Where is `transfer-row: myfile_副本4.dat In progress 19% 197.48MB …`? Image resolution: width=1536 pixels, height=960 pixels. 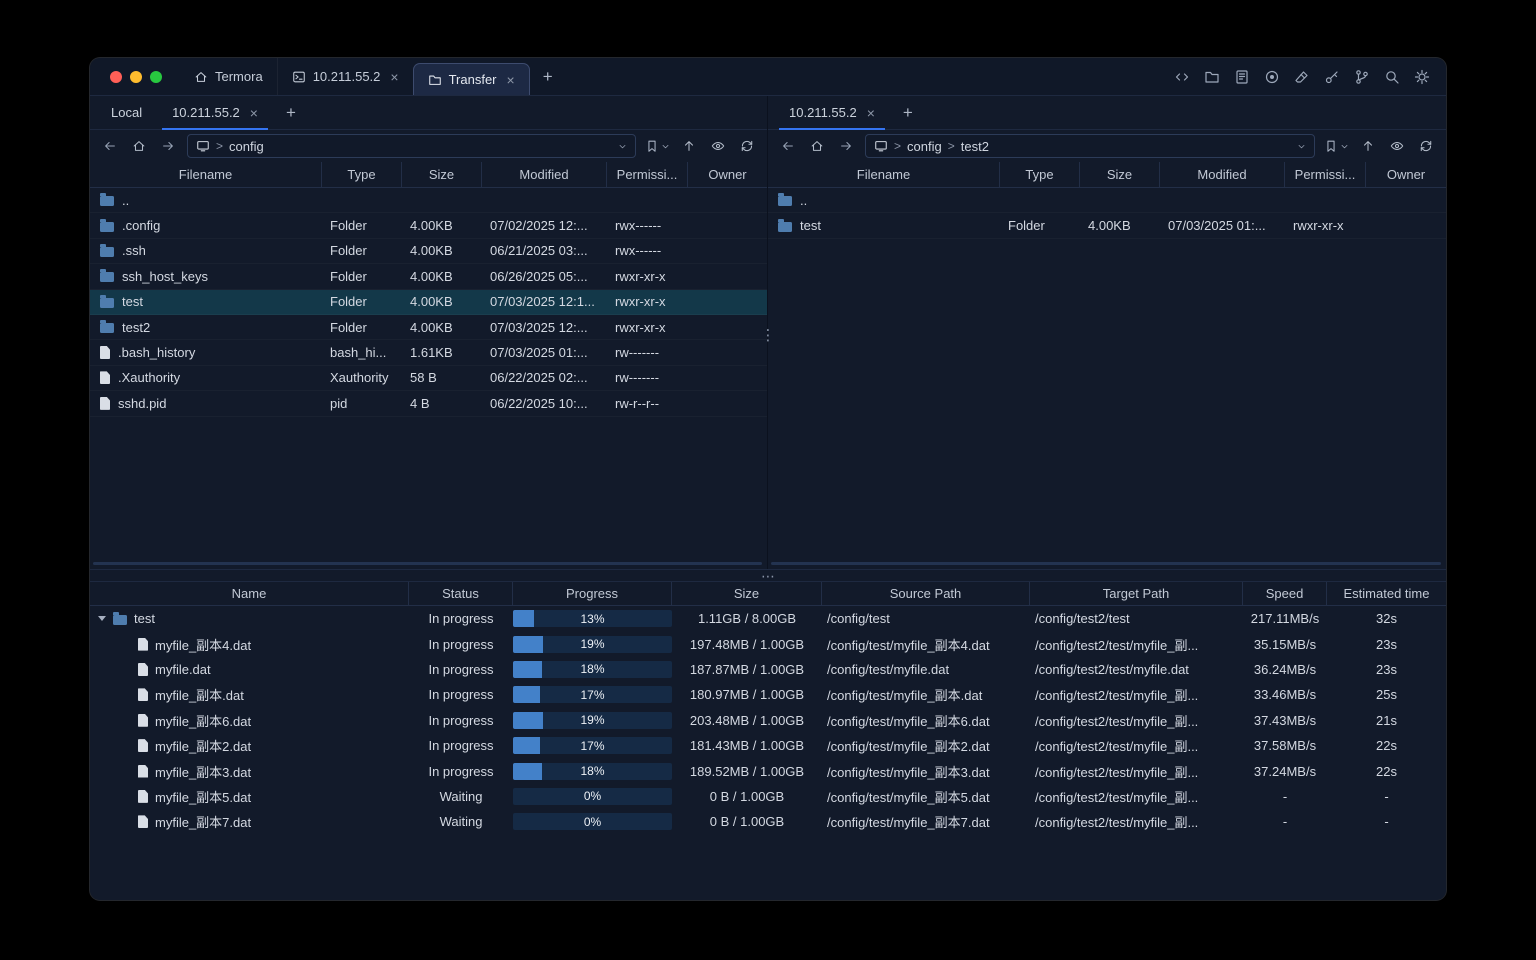 transfer-row: myfile_副本4.dat In progress 19% 197.48MB … is located at coordinates (768, 643).